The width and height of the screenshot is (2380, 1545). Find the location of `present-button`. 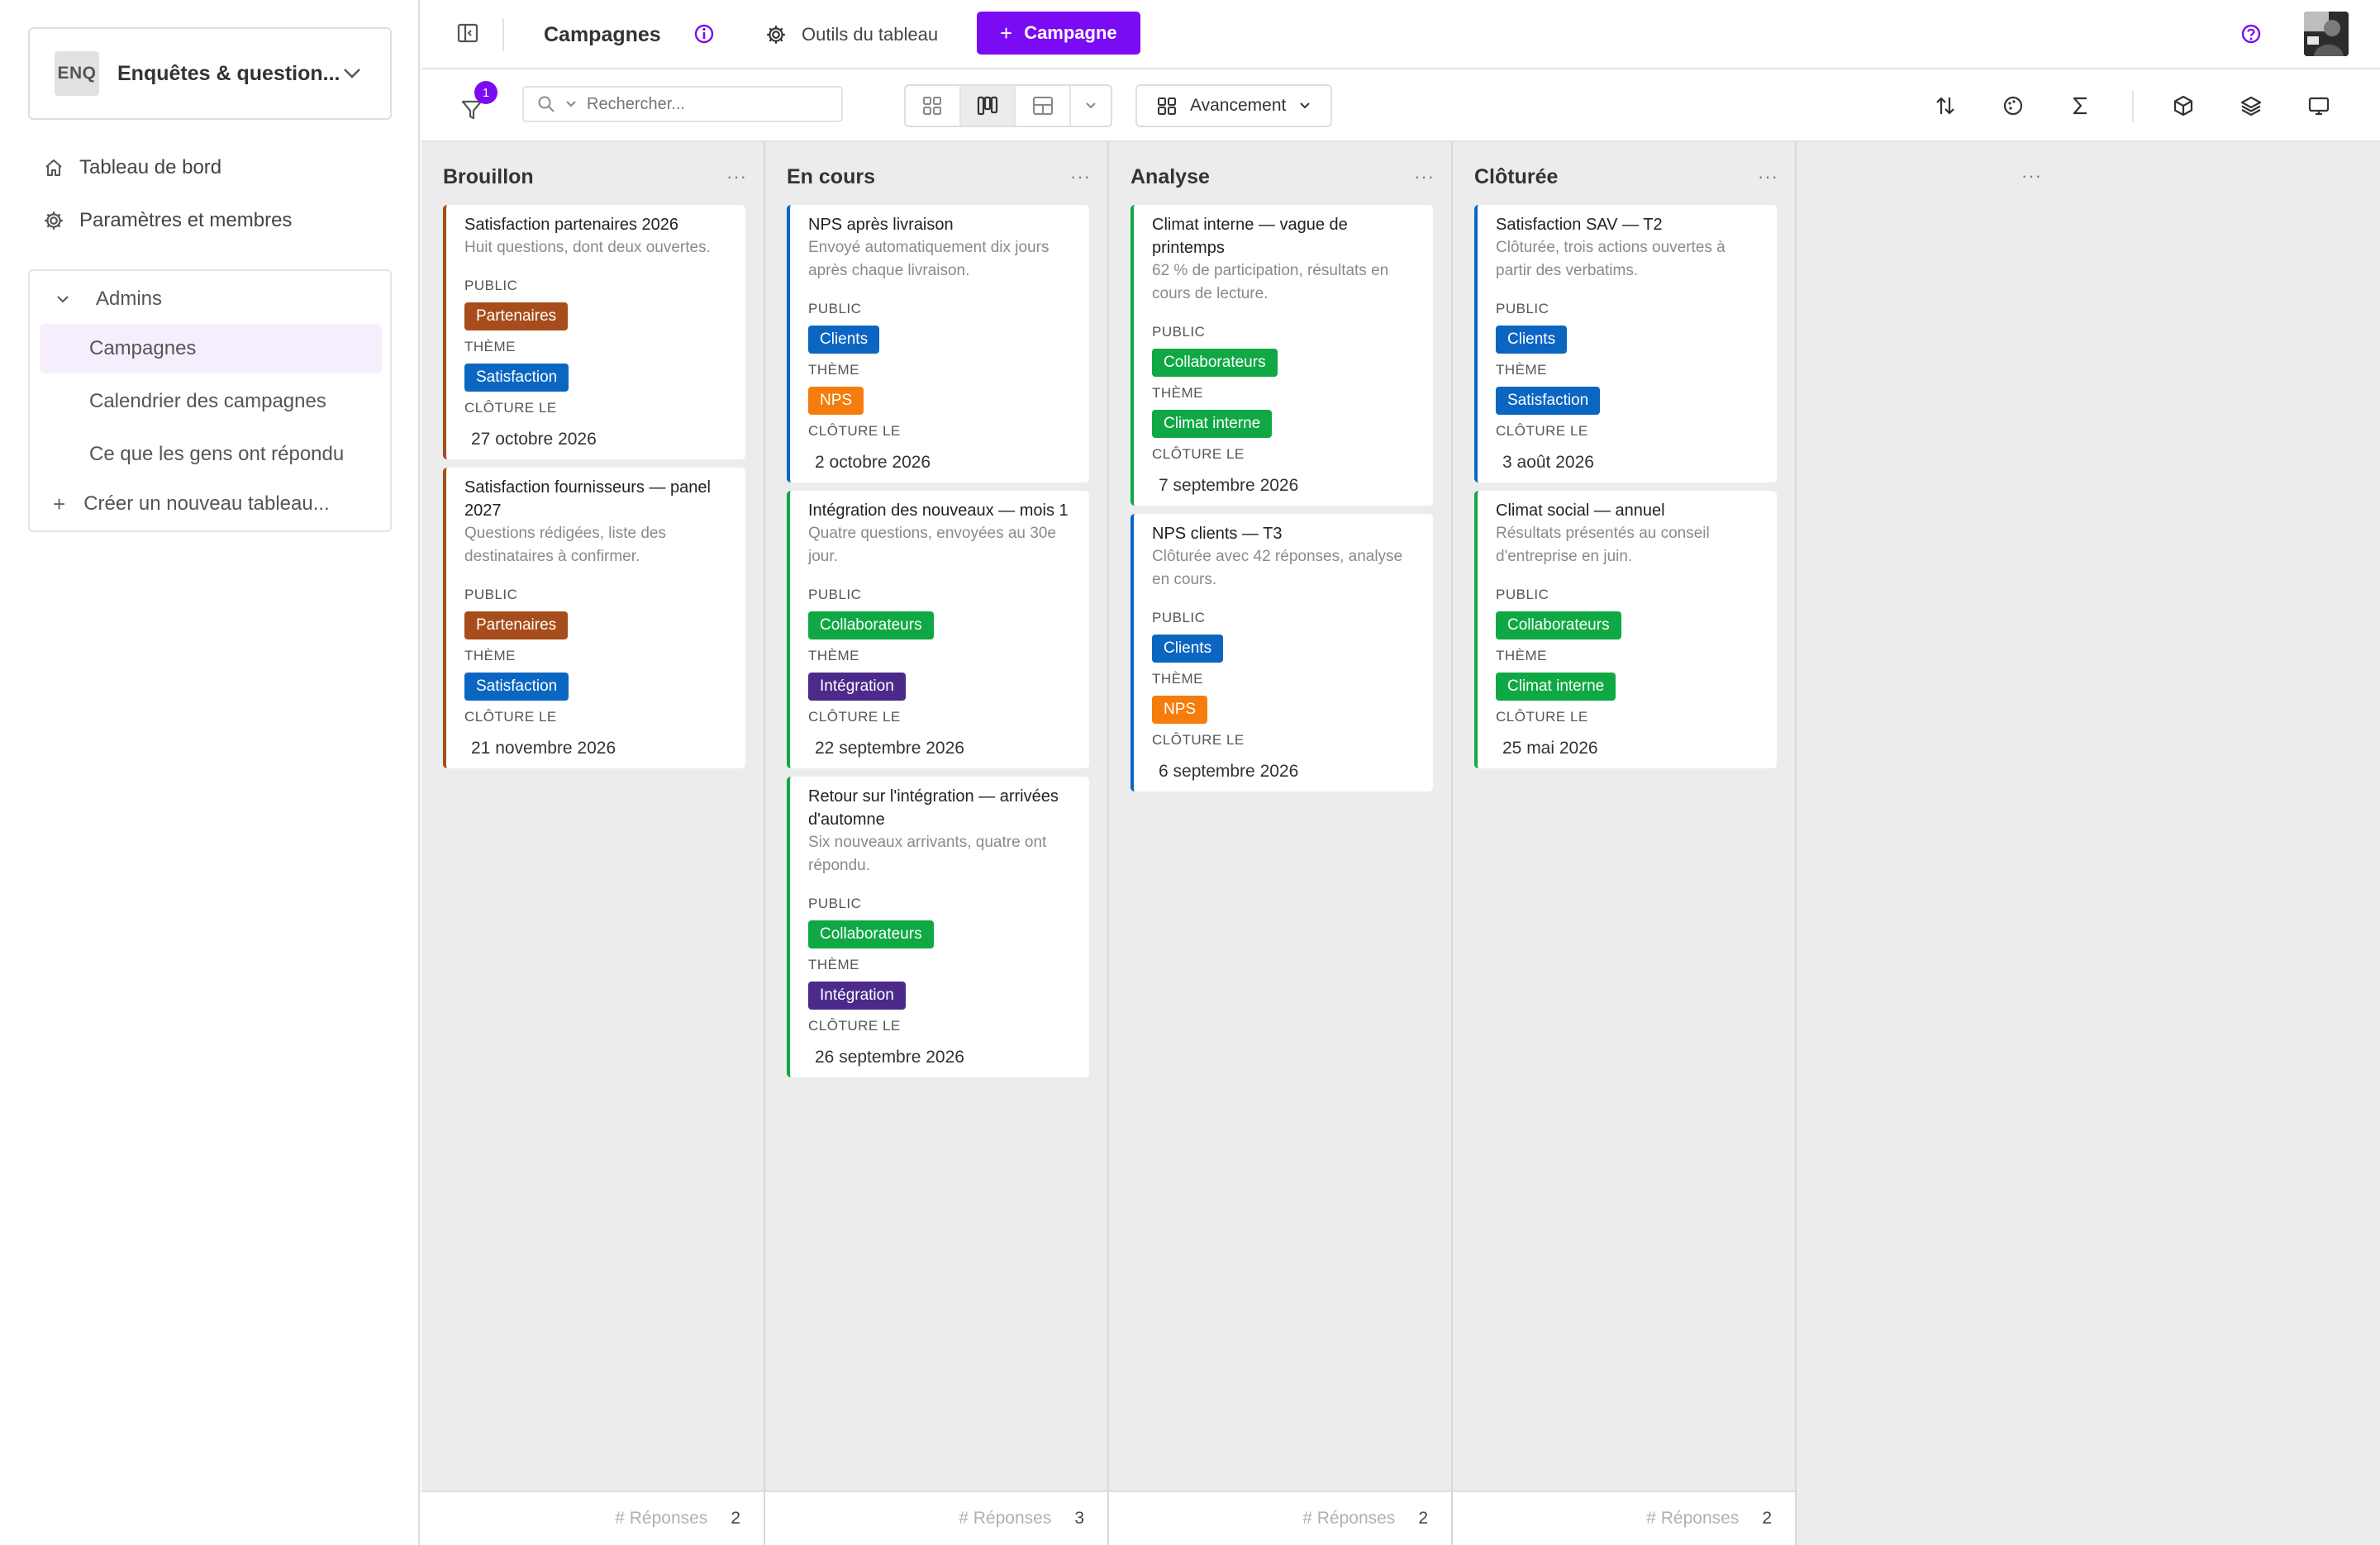

present-button is located at coordinates (2318, 105).